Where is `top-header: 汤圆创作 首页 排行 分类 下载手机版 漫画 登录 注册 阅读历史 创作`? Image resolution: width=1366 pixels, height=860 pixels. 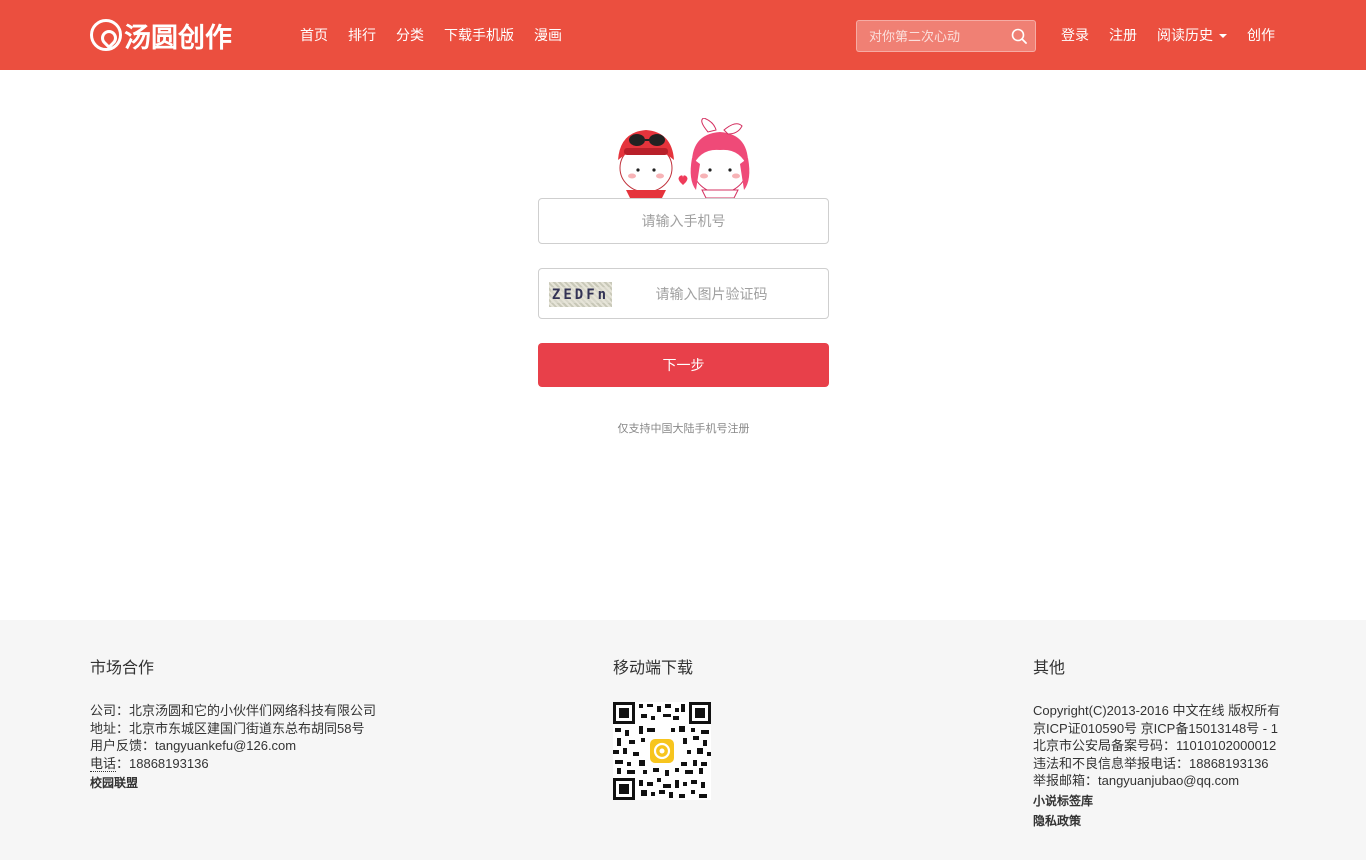
top-header: 汤圆创作 首页 排行 分类 下载手机版 漫画 登录 注册 阅读历史 创作 is located at coordinates (683, 35).